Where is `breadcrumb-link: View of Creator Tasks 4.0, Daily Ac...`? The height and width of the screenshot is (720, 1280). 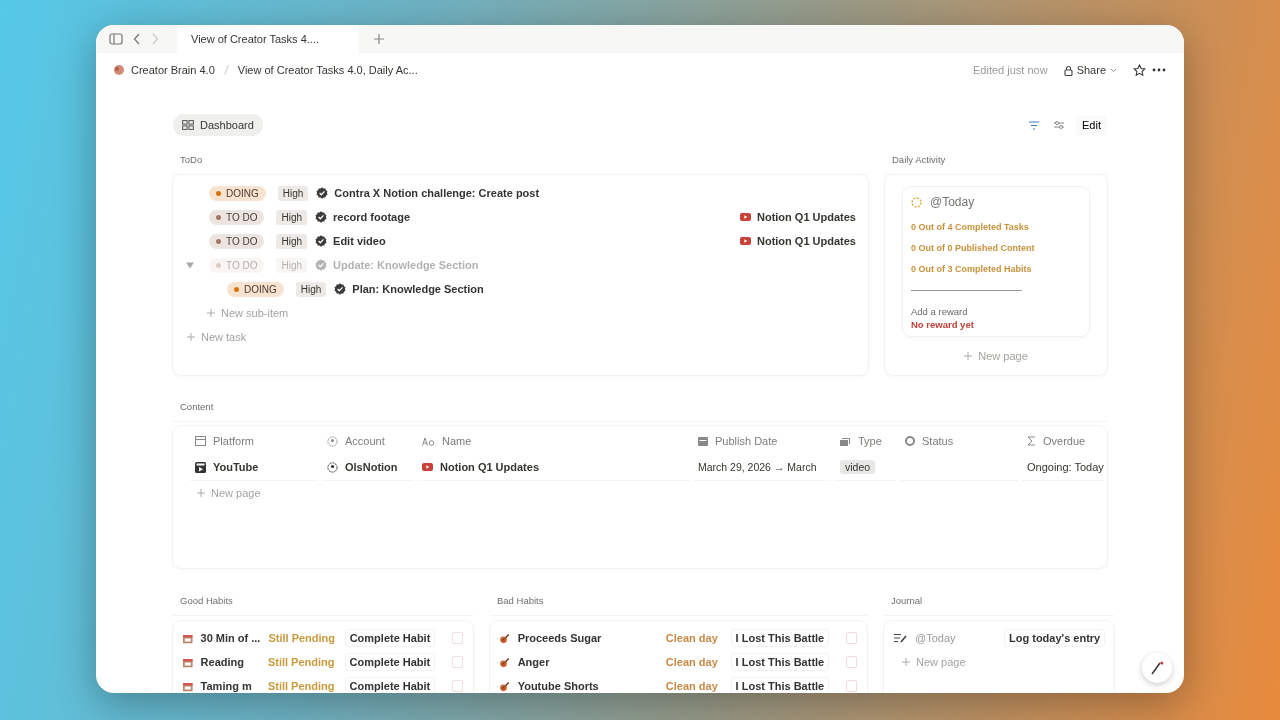 breadcrumb-link: View of Creator Tasks 4.0, Daily Ac... is located at coordinates (327, 70).